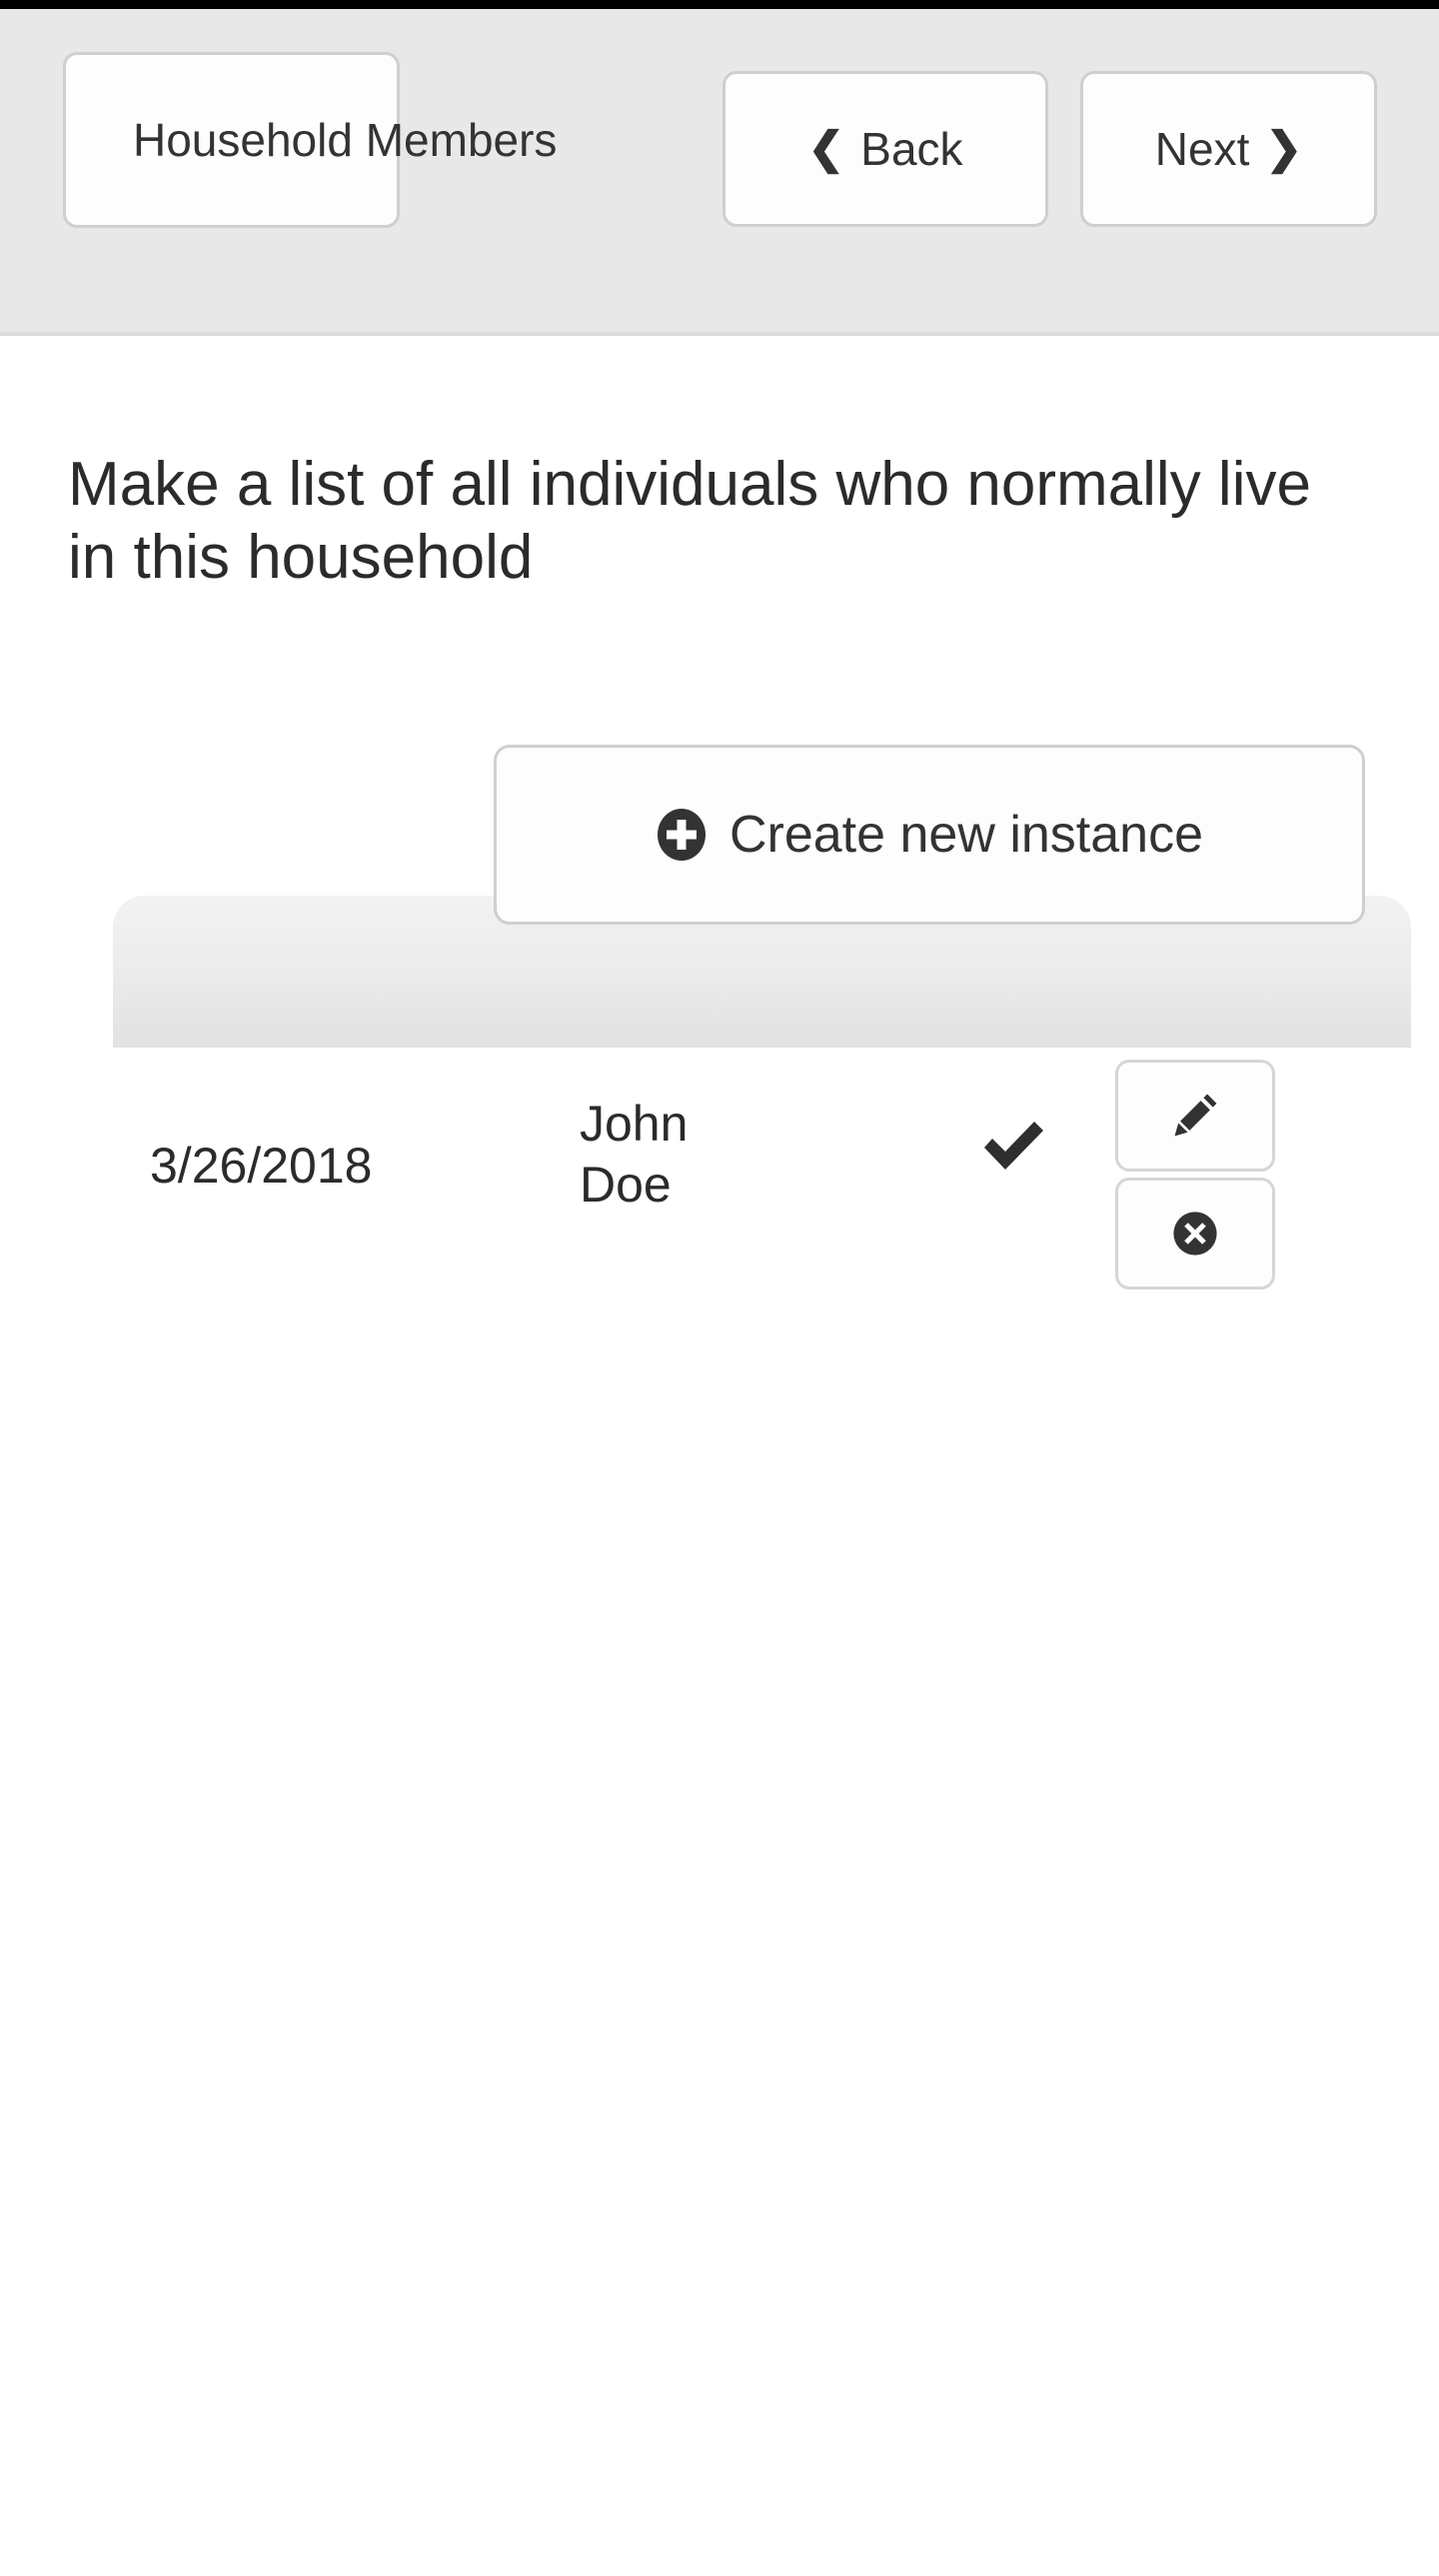 This screenshot has width=1439, height=2576. I want to click on instance-name: John Doe, so click(634, 1154).